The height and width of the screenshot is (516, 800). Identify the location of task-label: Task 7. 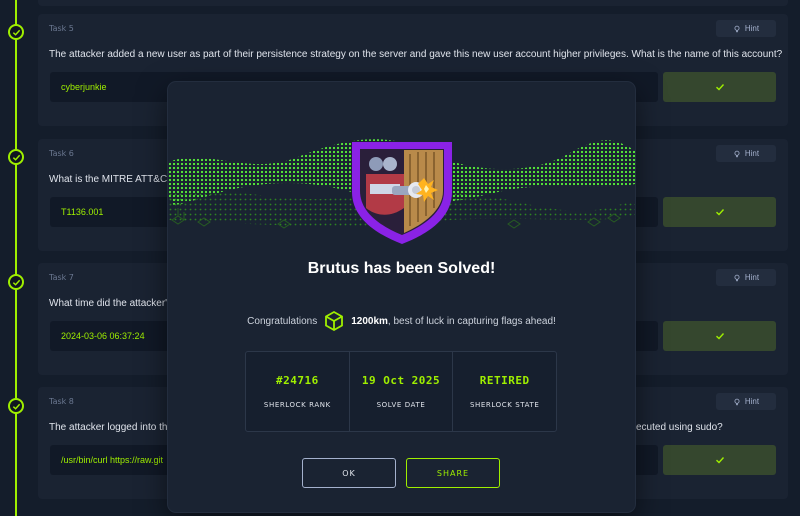
(61, 277).